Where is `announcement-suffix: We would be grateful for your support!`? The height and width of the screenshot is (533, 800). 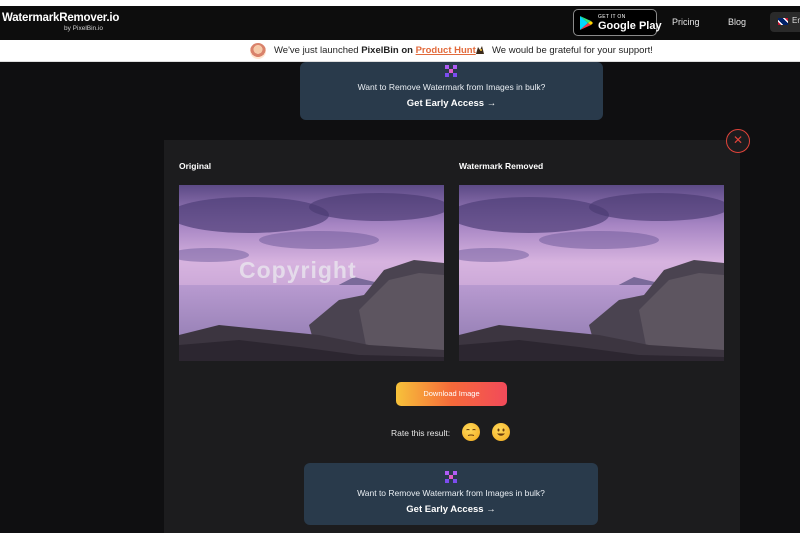 announcement-suffix: We would be grateful for your support! is located at coordinates (572, 50).